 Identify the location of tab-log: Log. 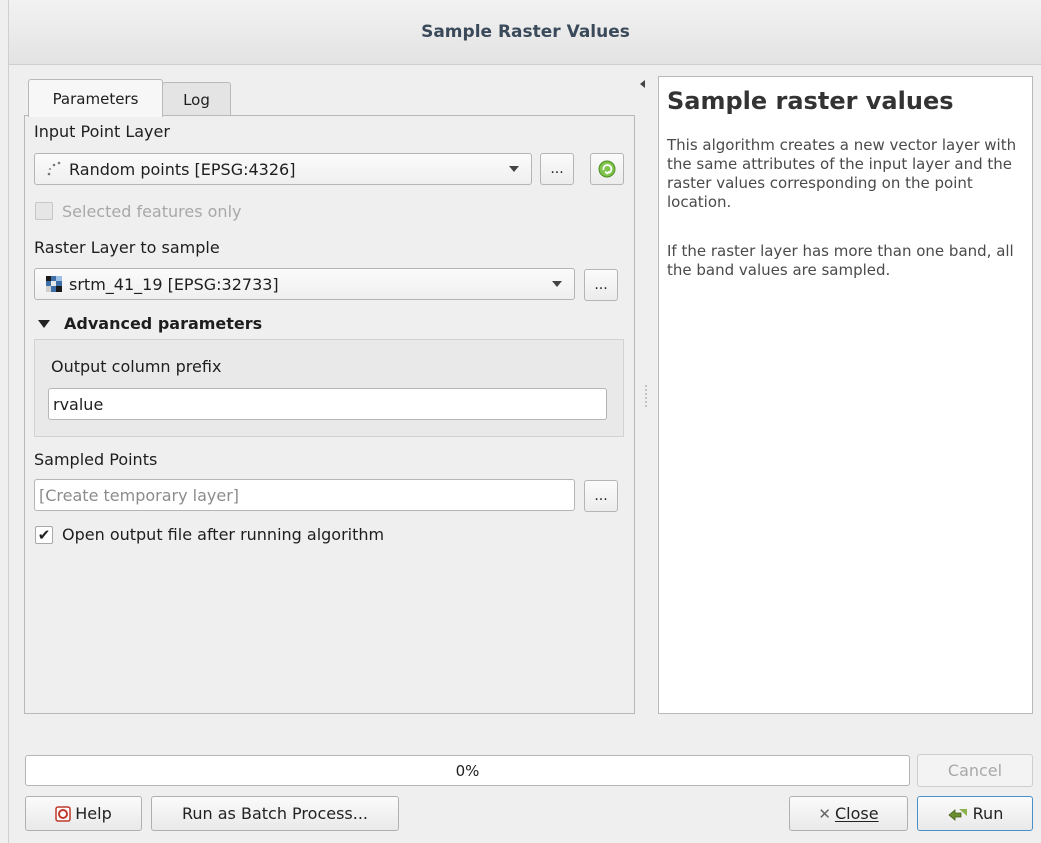
(196, 99).